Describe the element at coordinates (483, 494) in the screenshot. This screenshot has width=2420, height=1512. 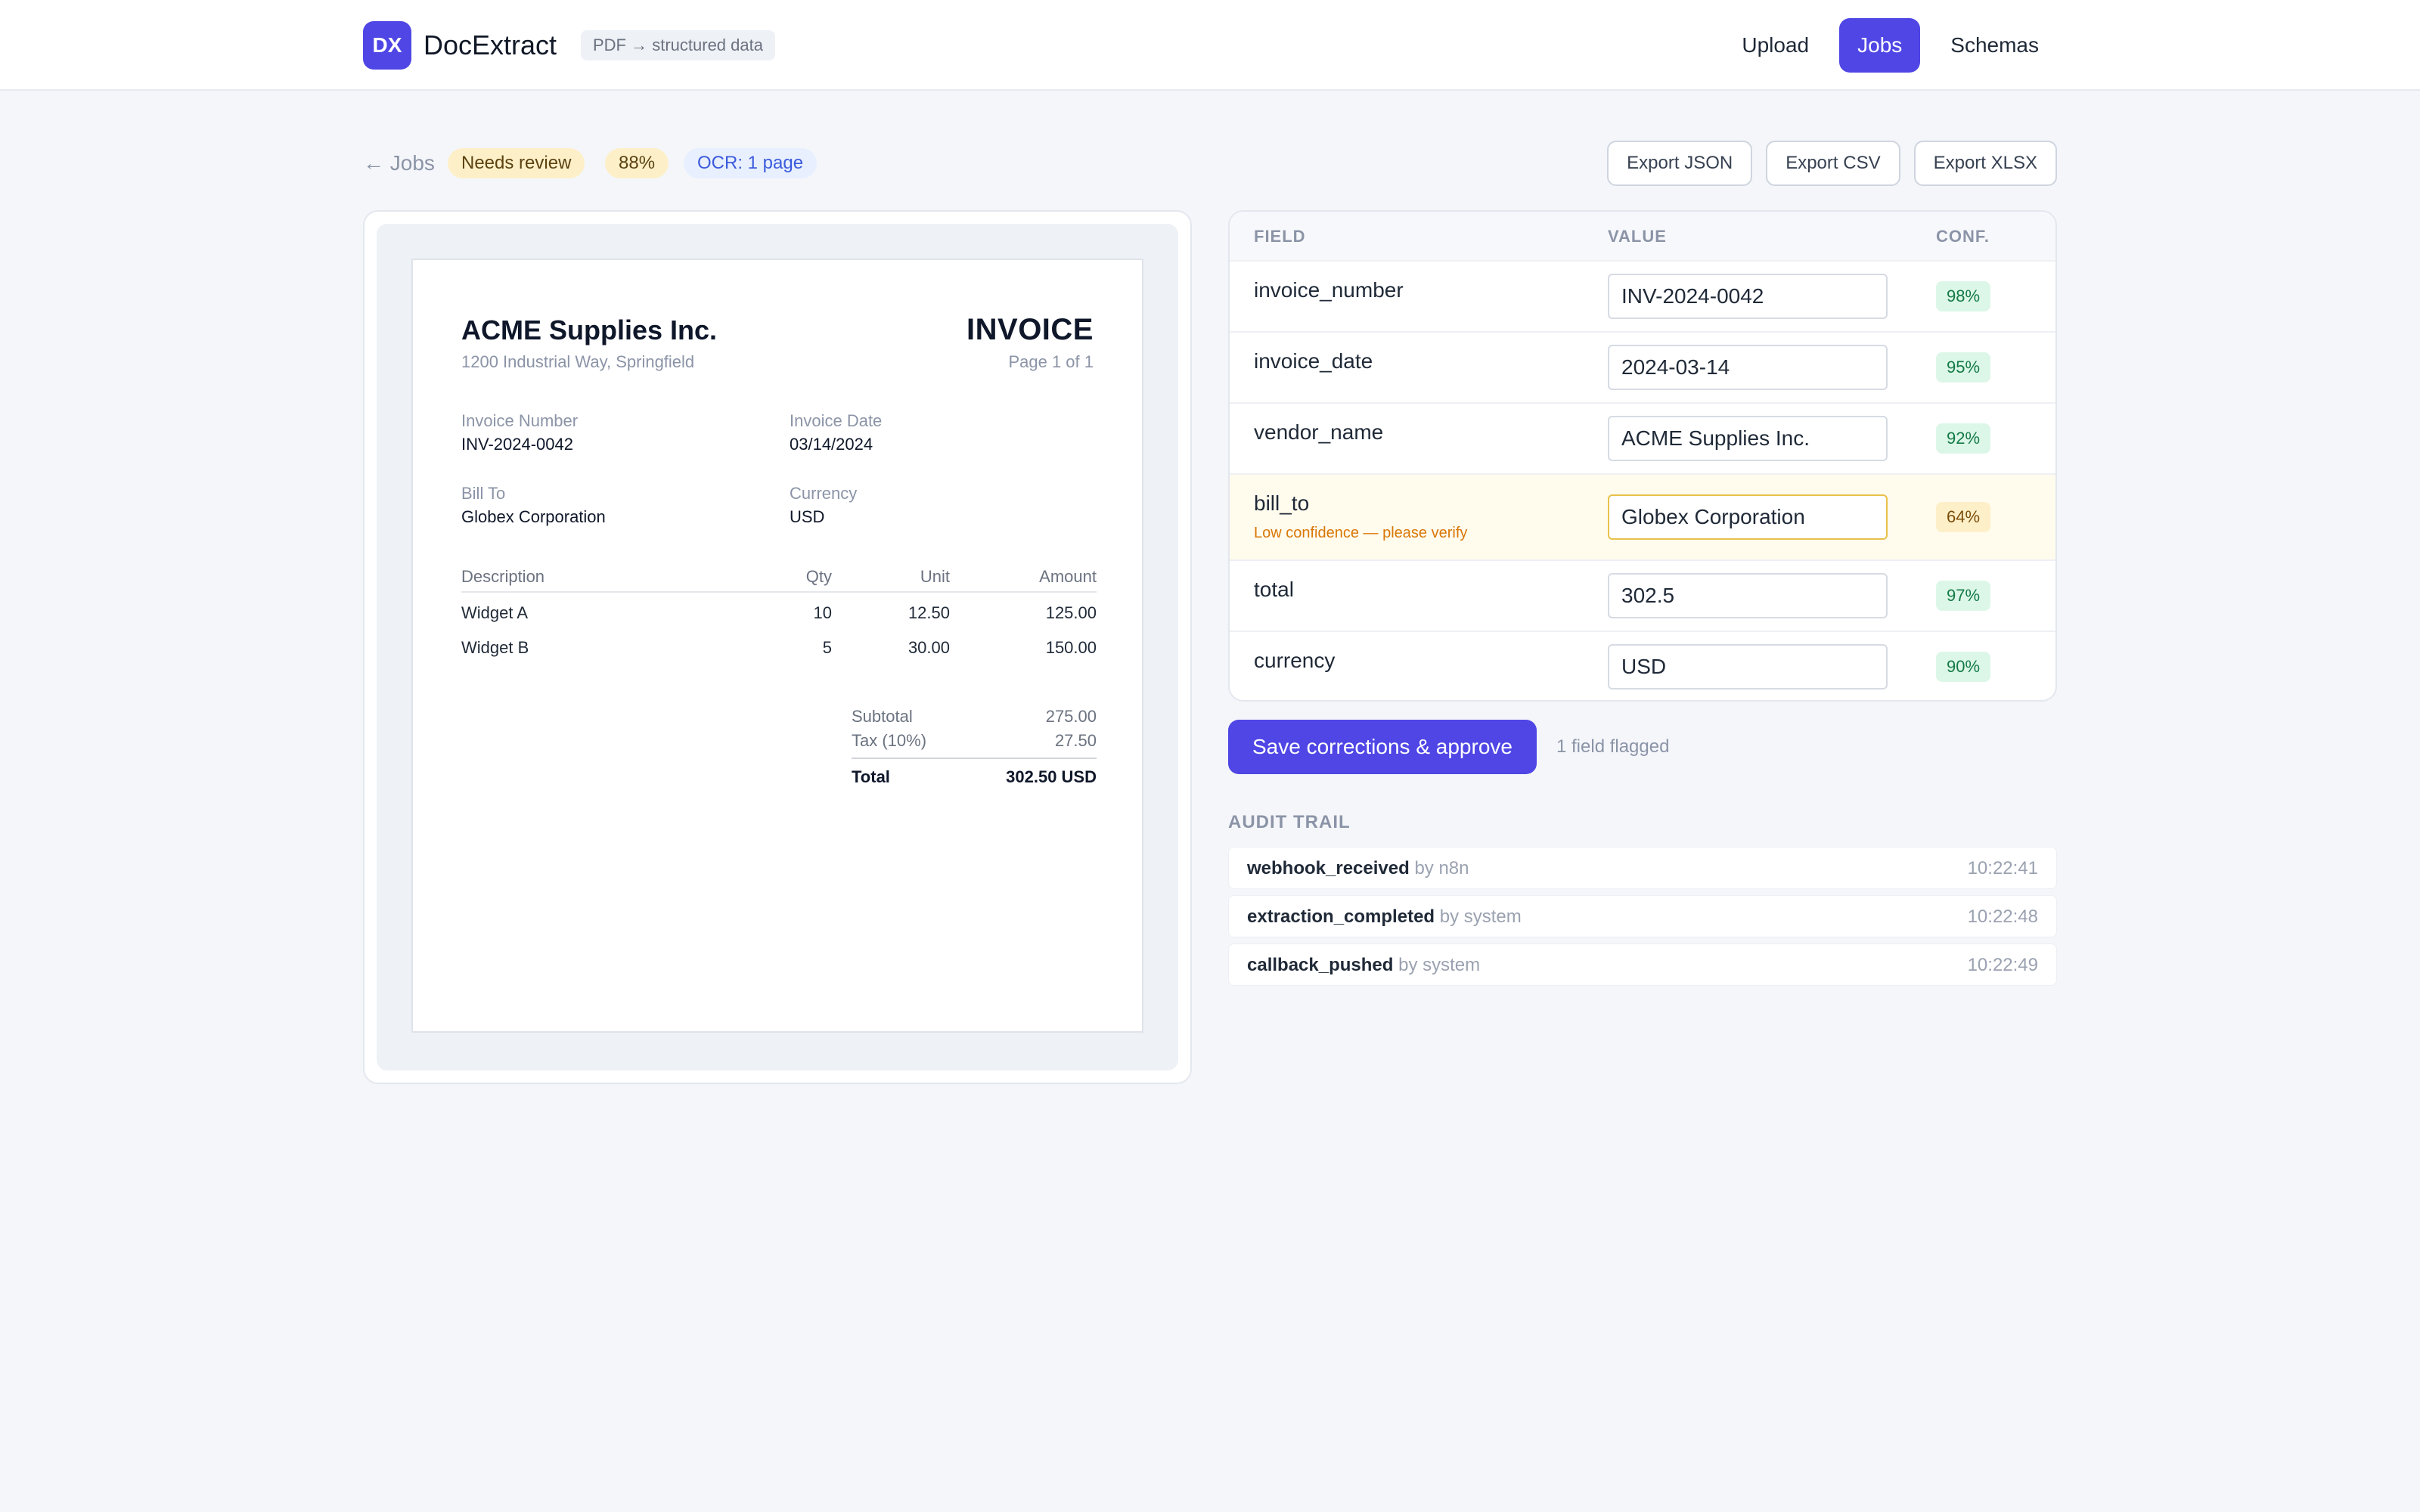
I see `bill-to-label: Bill To` at that location.